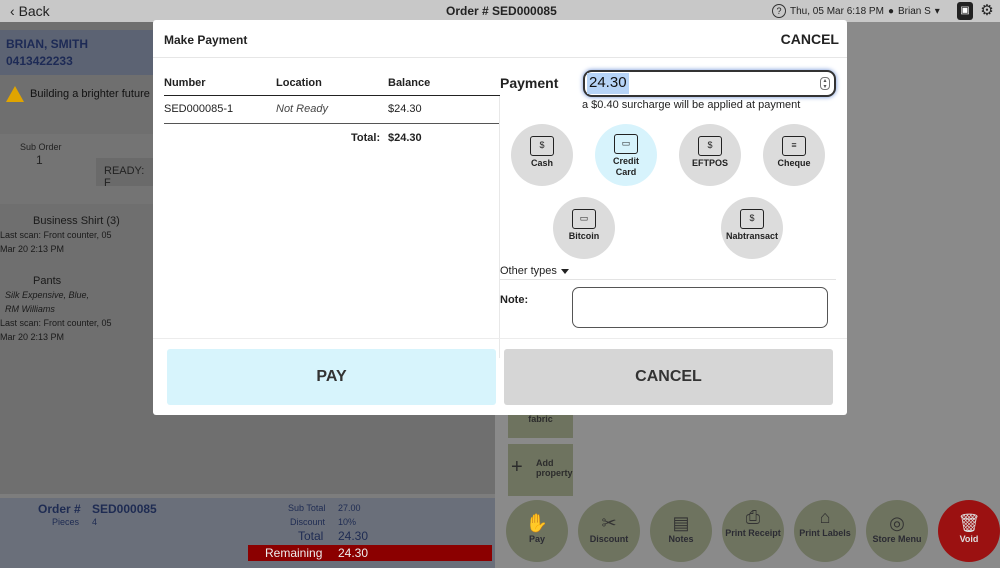 The image size is (1000, 568). What do you see at coordinates (937, 11) in the screenshot?
I see `chevron-down-icon: ▾` at bounding box center [937, 11].